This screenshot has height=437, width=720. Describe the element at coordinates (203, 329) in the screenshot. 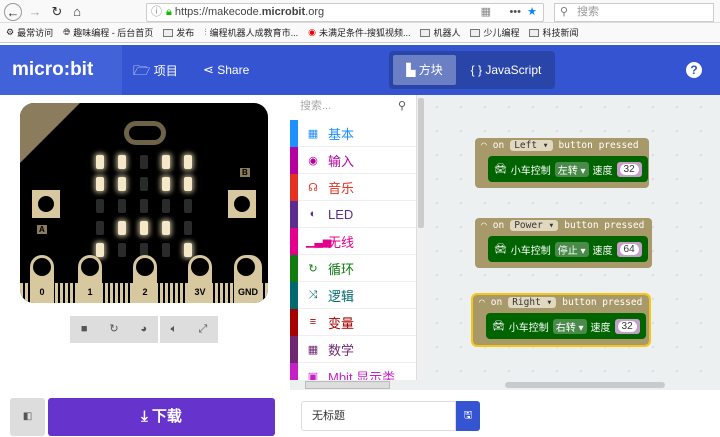

I see `fullscreen-icon: ⤢` at that location.